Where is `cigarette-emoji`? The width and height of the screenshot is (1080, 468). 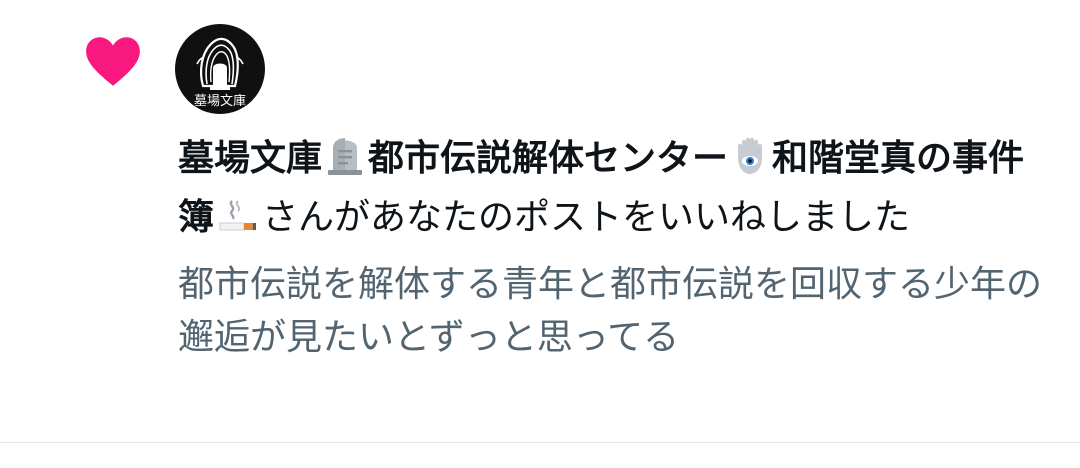
cigarette-emoji is located at coordinates (238, 222).